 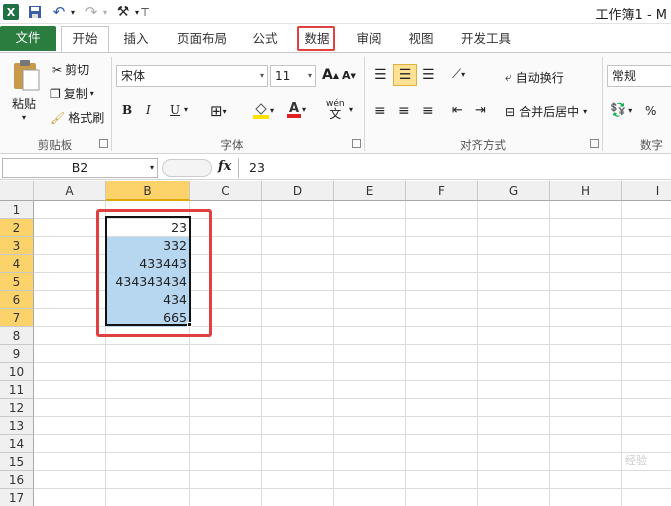 What do you see at coordinates (17, 426) in the screenshot?
I see `row-header: 13` at bounding box center [17, 426].